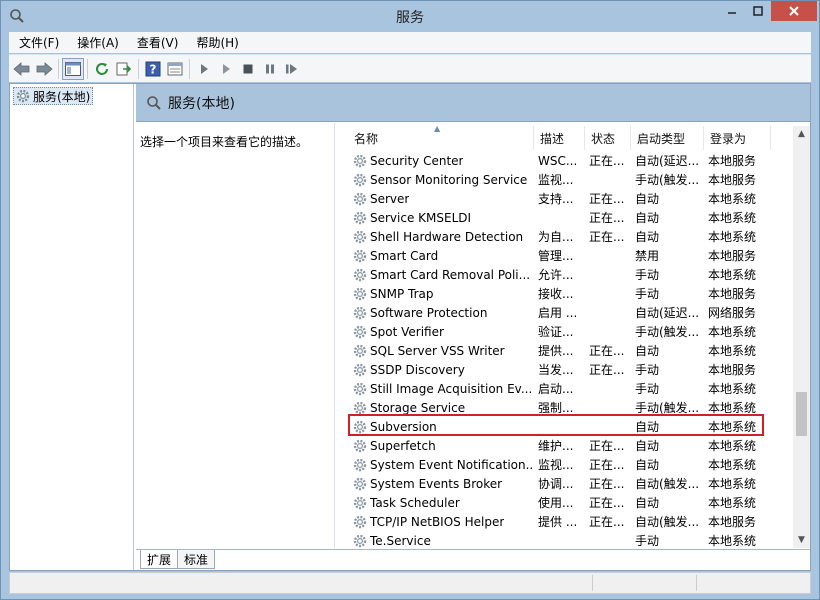 The height and width of the screenshot is (600, 820). I want to click on service-name: TCP/IP NetBIOS Helper, so click(437, 521).